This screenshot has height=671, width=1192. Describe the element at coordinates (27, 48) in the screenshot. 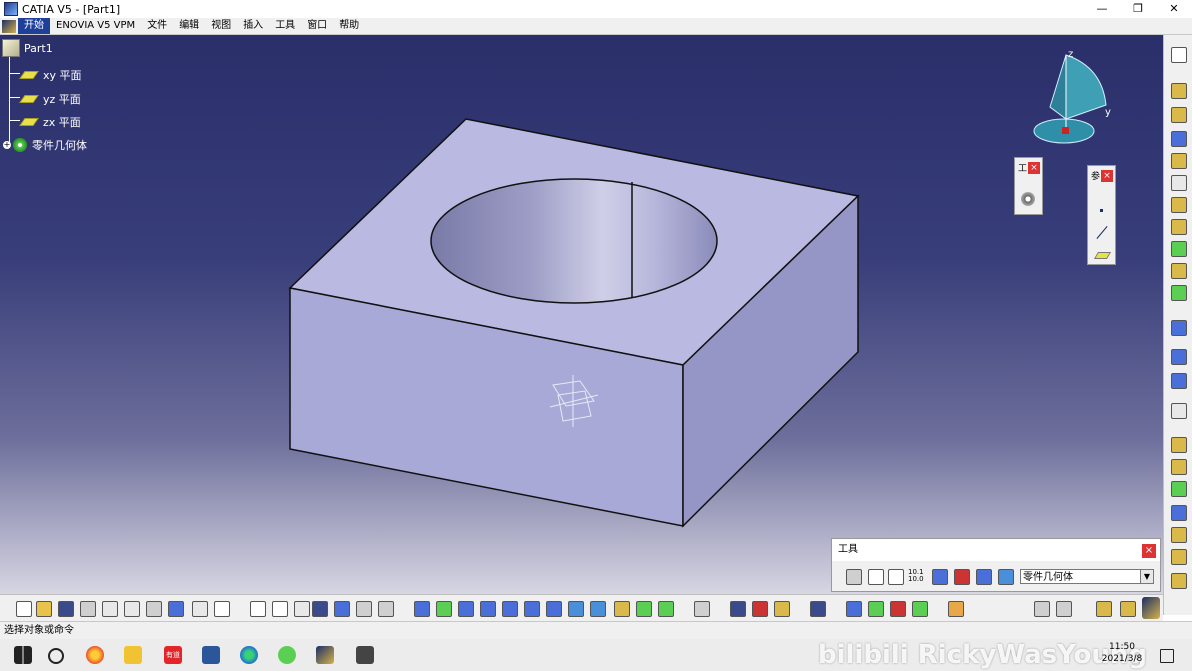

I see `tree-node-part1: Part1` at that location.